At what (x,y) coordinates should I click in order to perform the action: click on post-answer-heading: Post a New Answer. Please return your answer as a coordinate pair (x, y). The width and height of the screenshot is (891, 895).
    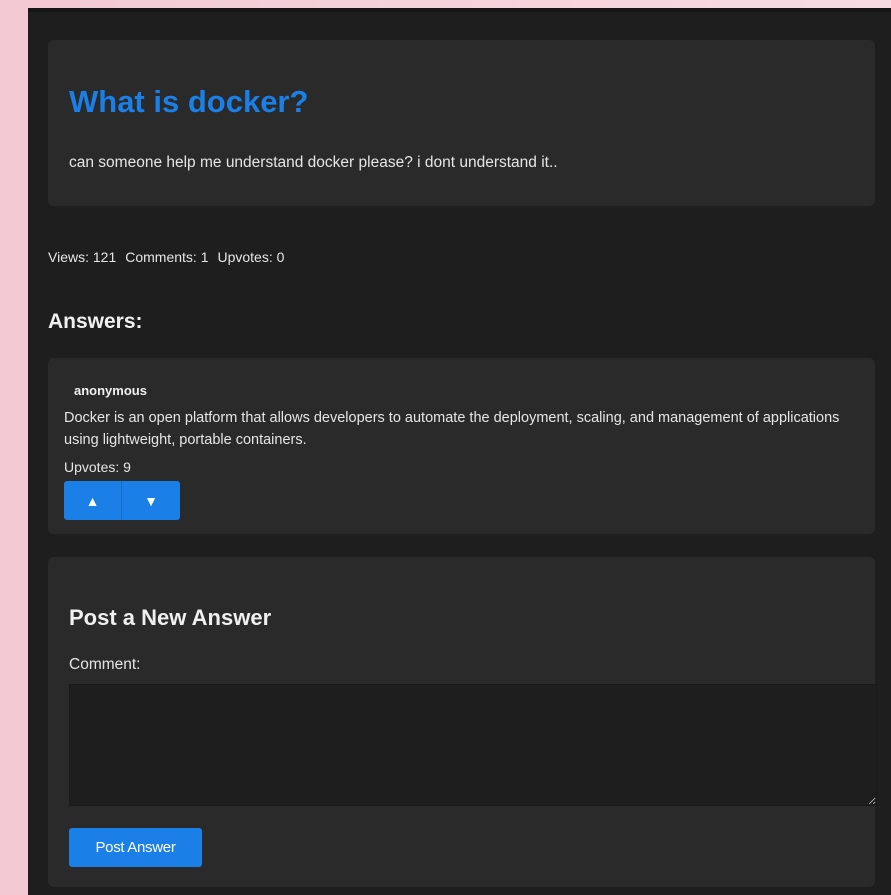
    Looking at the image, I should click on (170, 617).